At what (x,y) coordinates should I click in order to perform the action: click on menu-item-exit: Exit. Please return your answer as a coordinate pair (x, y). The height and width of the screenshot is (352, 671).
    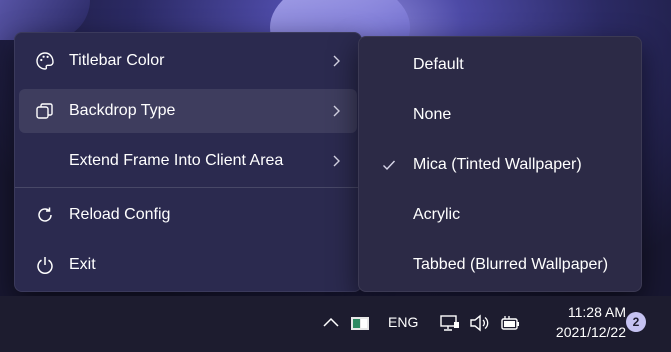
    Looking at the image, I should click on (188, 265).